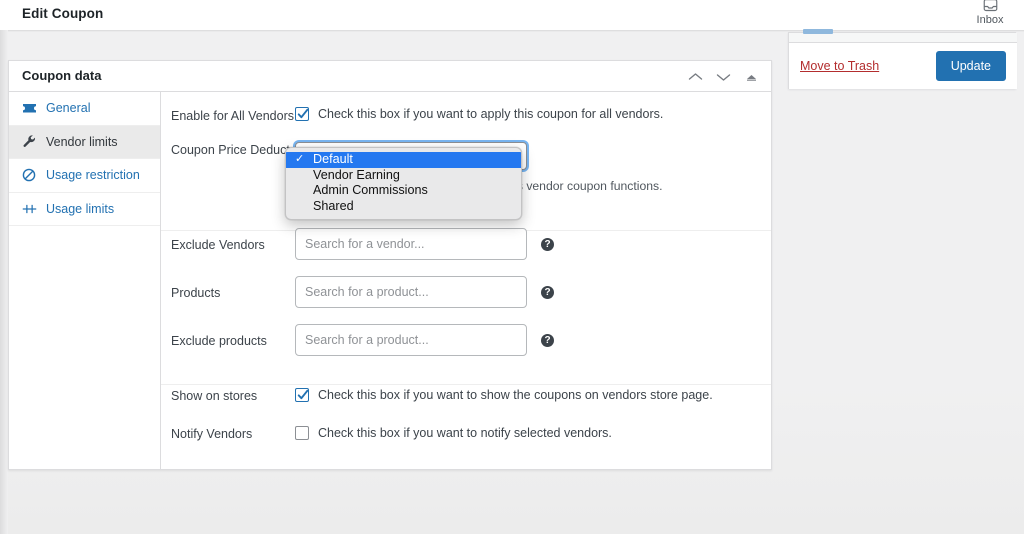  Describe the element at coordinates (93, 175) in the screenshot. I see `sidebar-item-label: Usage restriction` at that location.